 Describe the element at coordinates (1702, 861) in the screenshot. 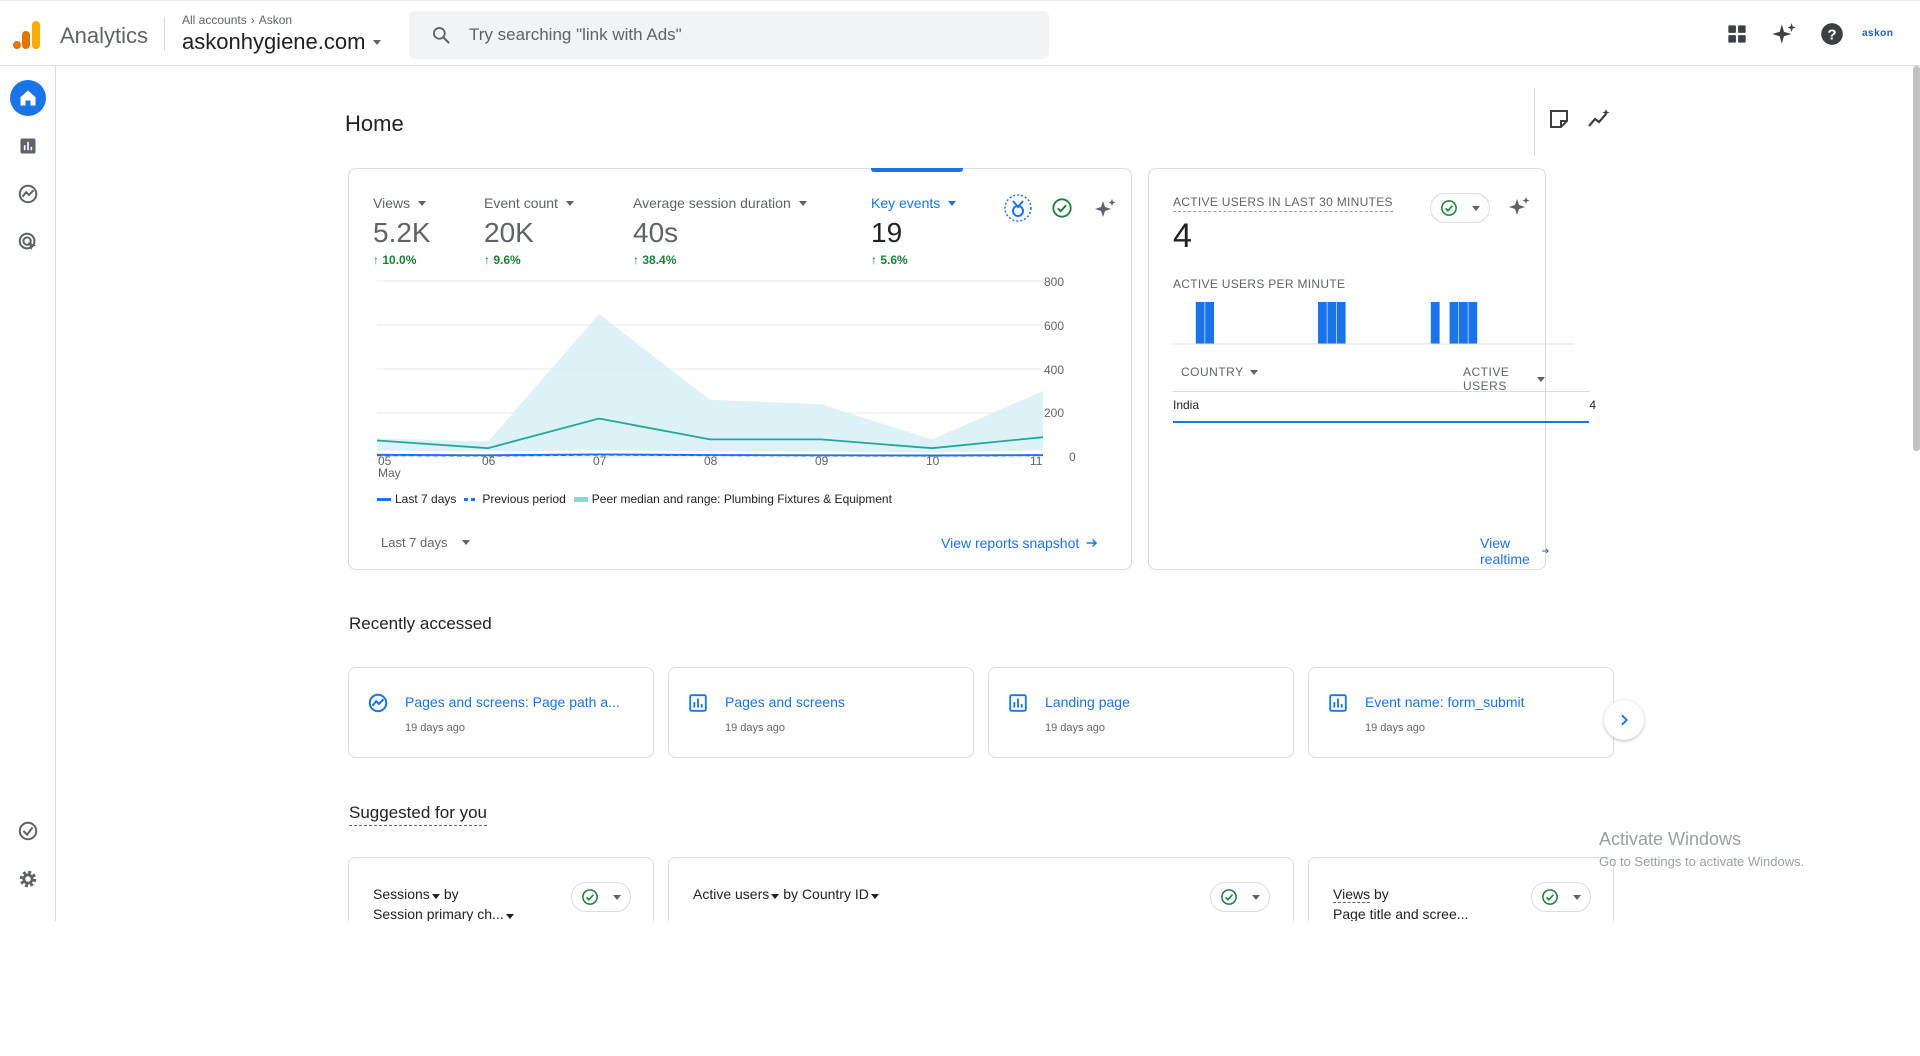

I see `watermark-subtitle: Go to Settings to activate Windows.` at that location.